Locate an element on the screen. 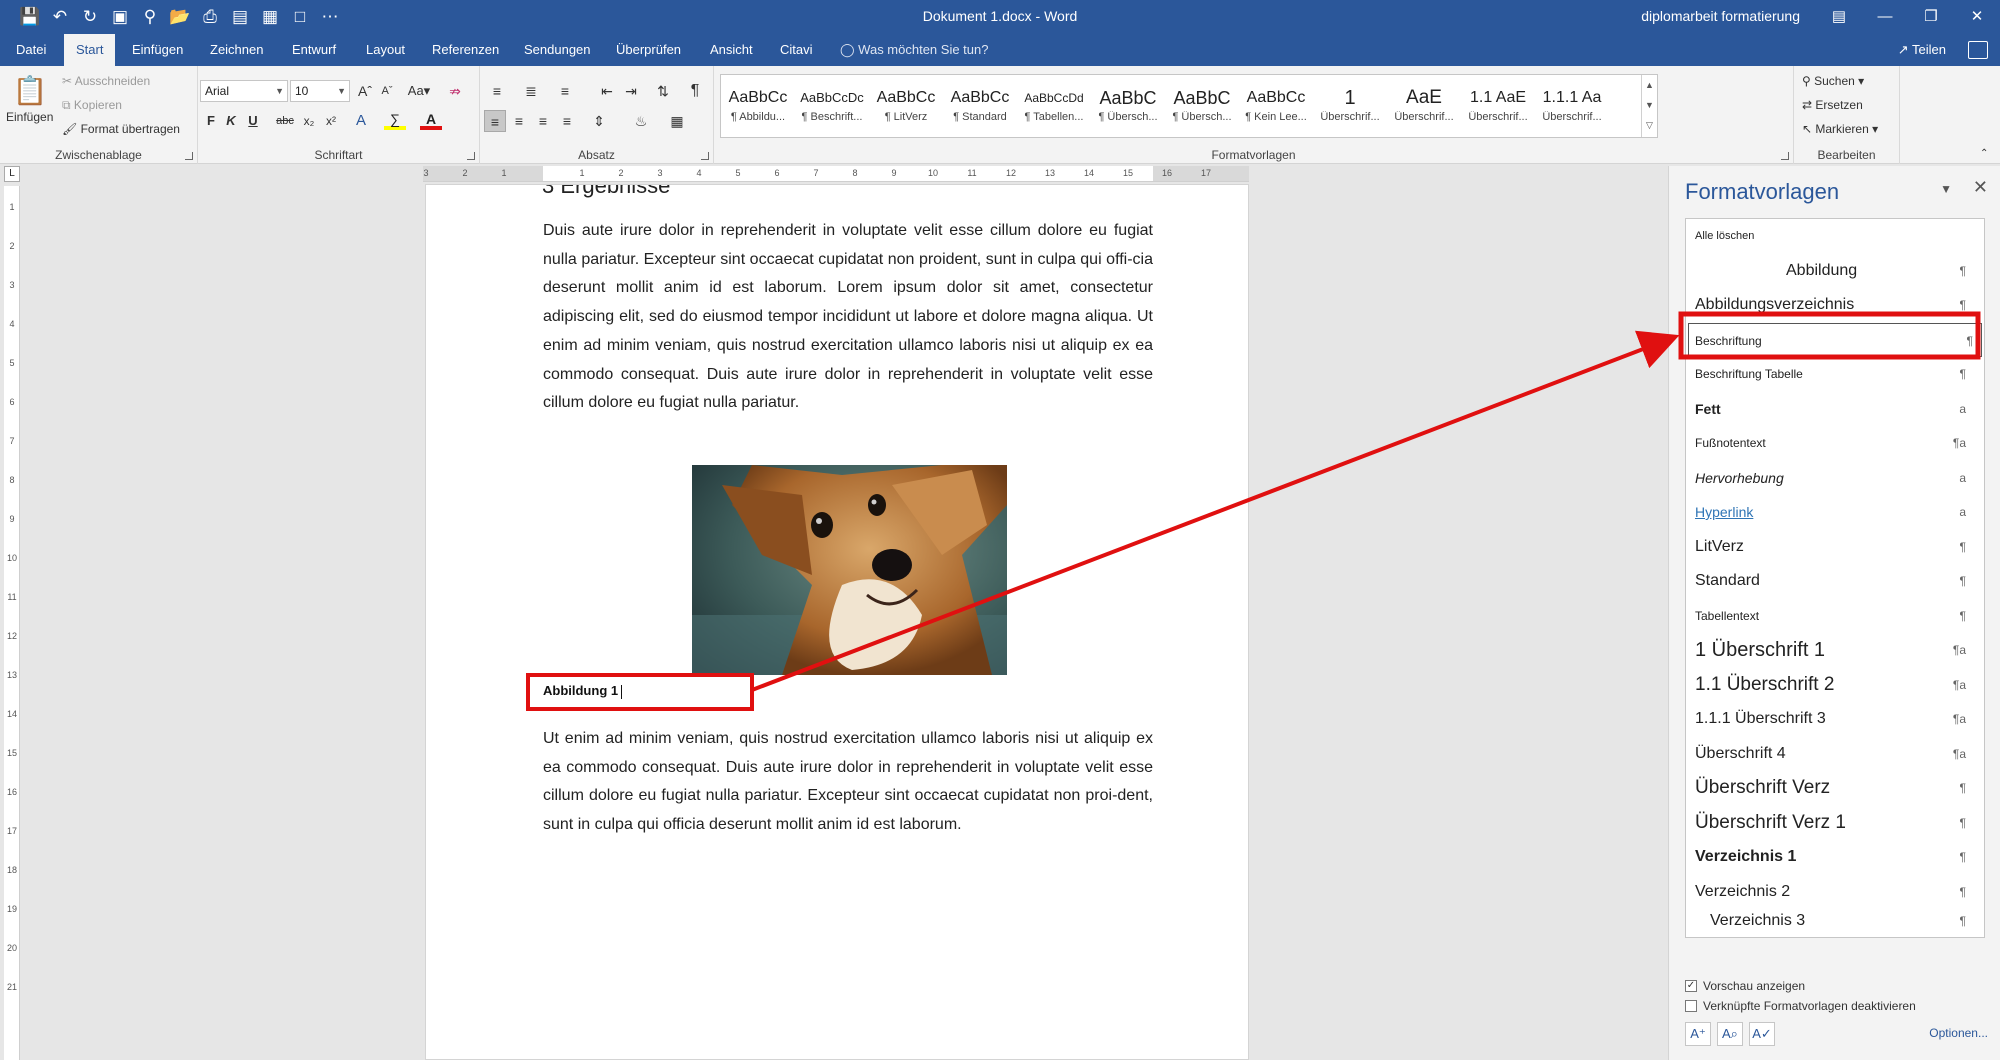  font-family-select: Arial ▼ is located at coordinates (244, 91).